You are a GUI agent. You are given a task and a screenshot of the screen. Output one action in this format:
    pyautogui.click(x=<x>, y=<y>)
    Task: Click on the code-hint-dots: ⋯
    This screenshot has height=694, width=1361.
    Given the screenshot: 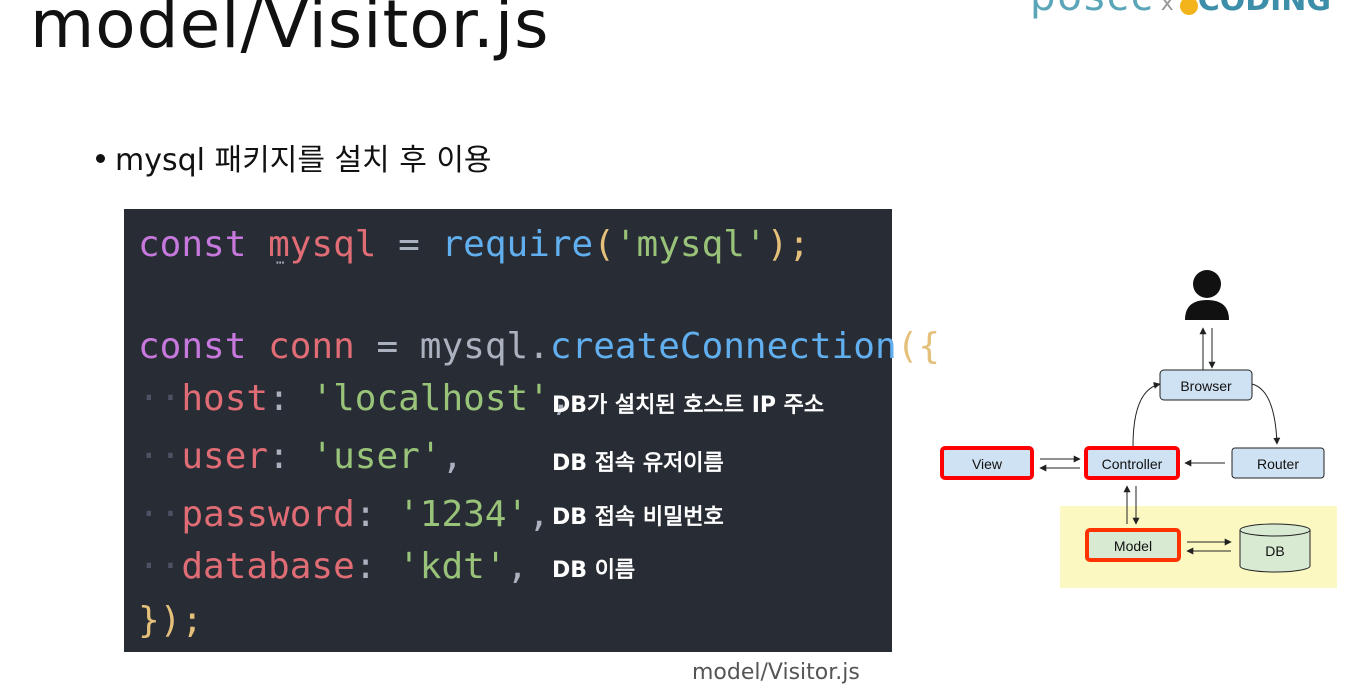 What is the action you would take?
    pyautogui.click(x=281, y=263)
    